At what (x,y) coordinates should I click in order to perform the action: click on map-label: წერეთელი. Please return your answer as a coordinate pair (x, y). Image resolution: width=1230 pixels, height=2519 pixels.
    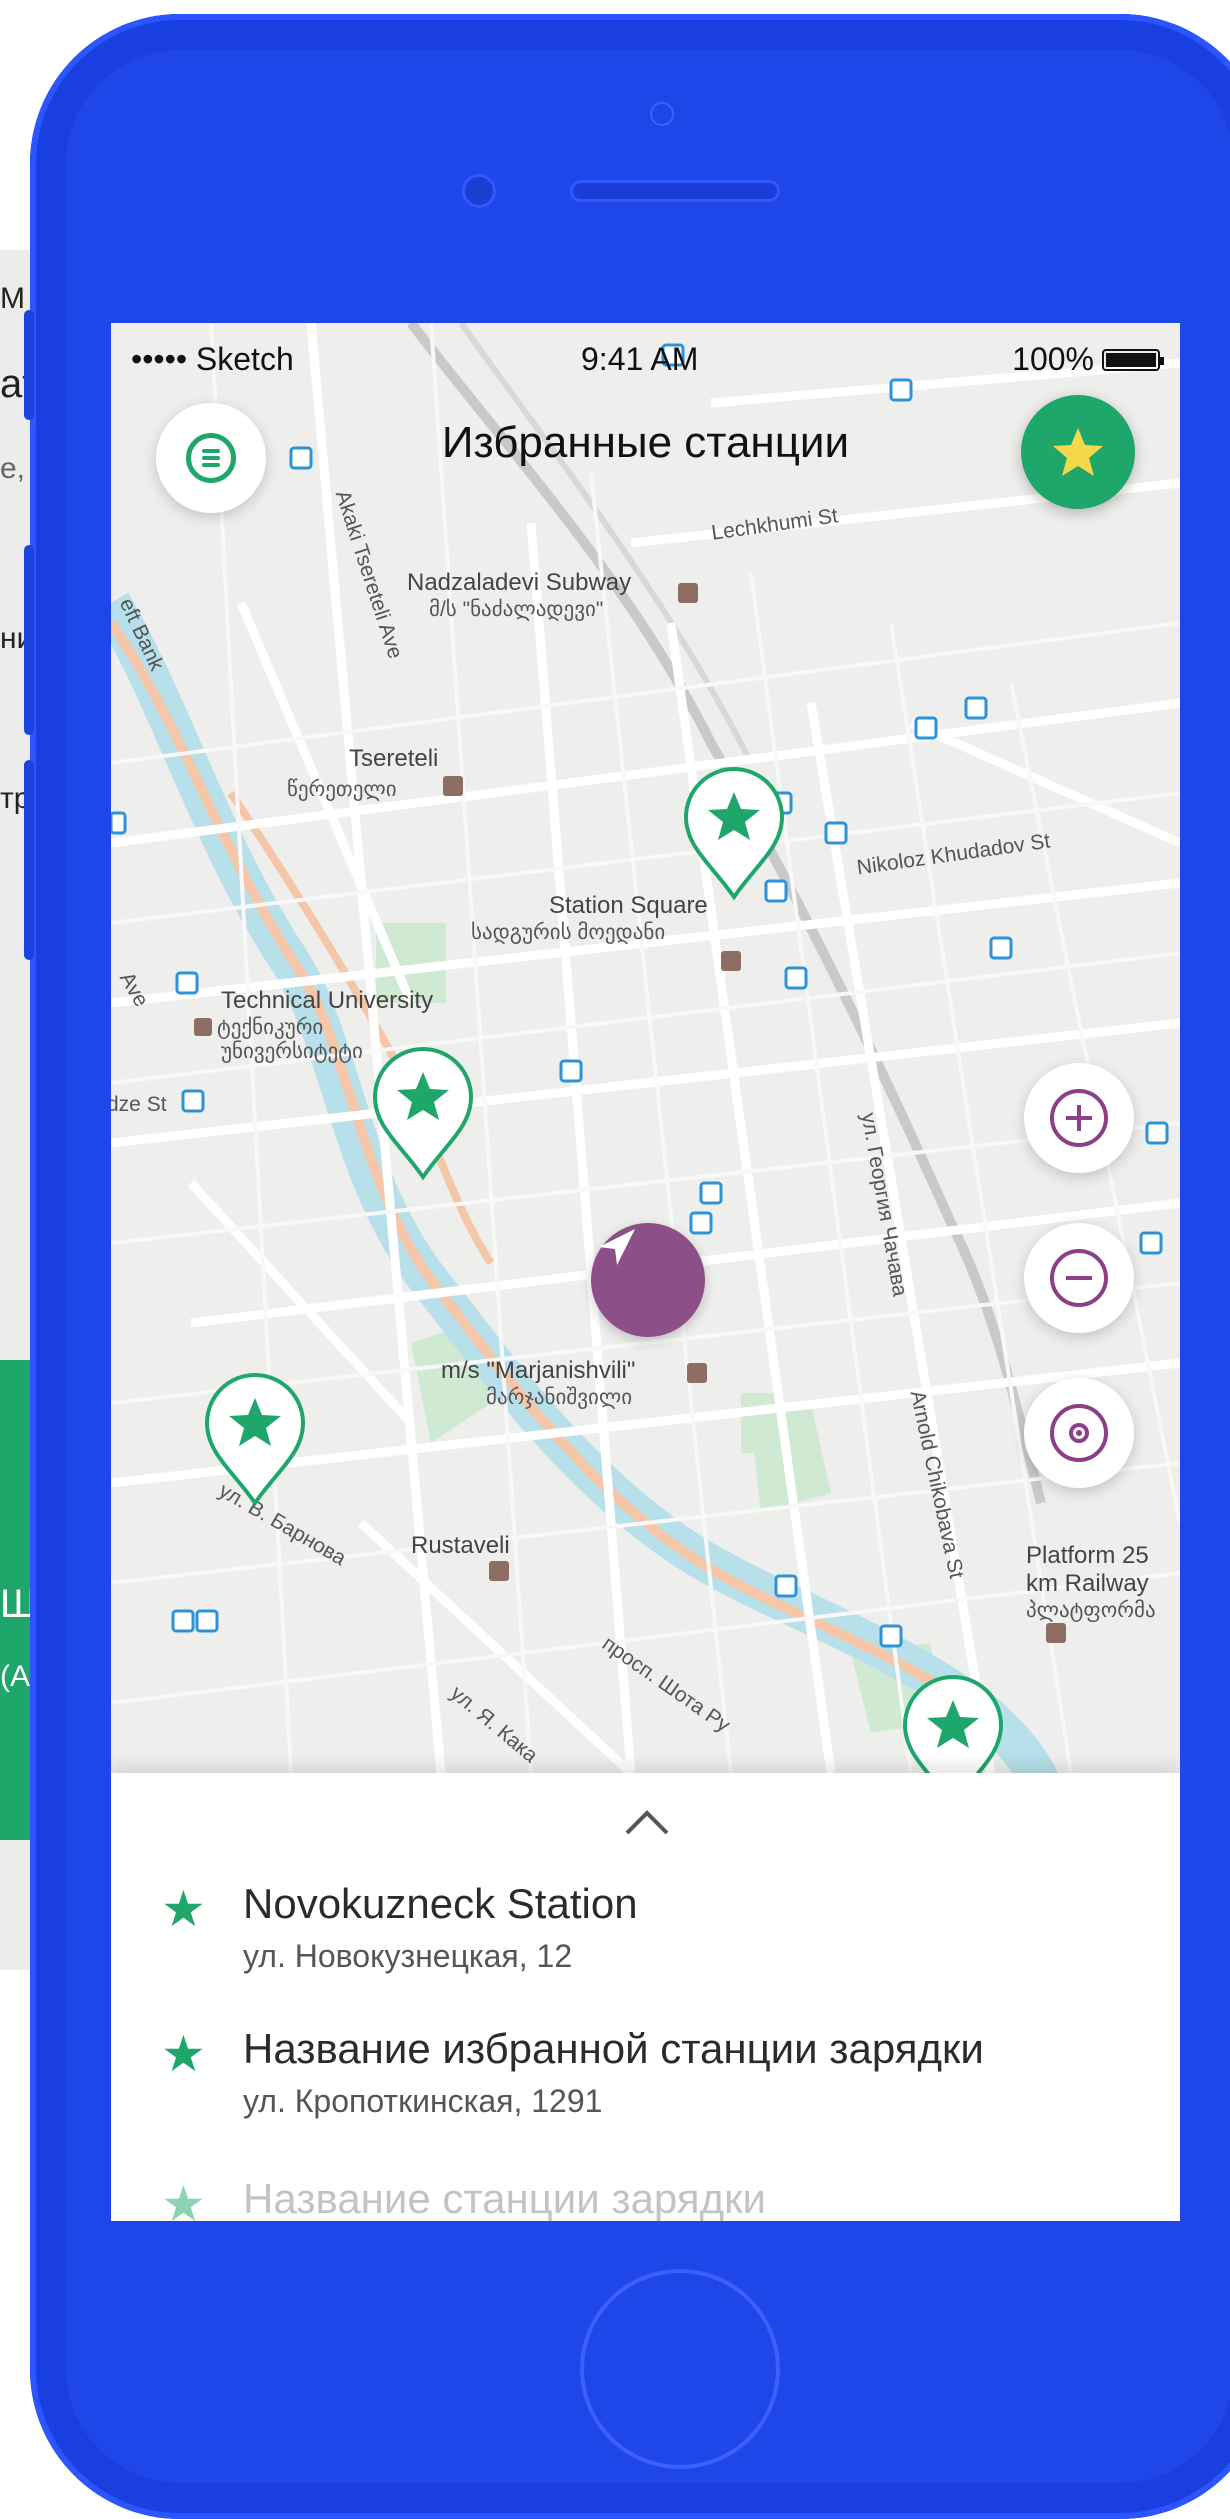
    Looking at the image, I should click on (342, 789).